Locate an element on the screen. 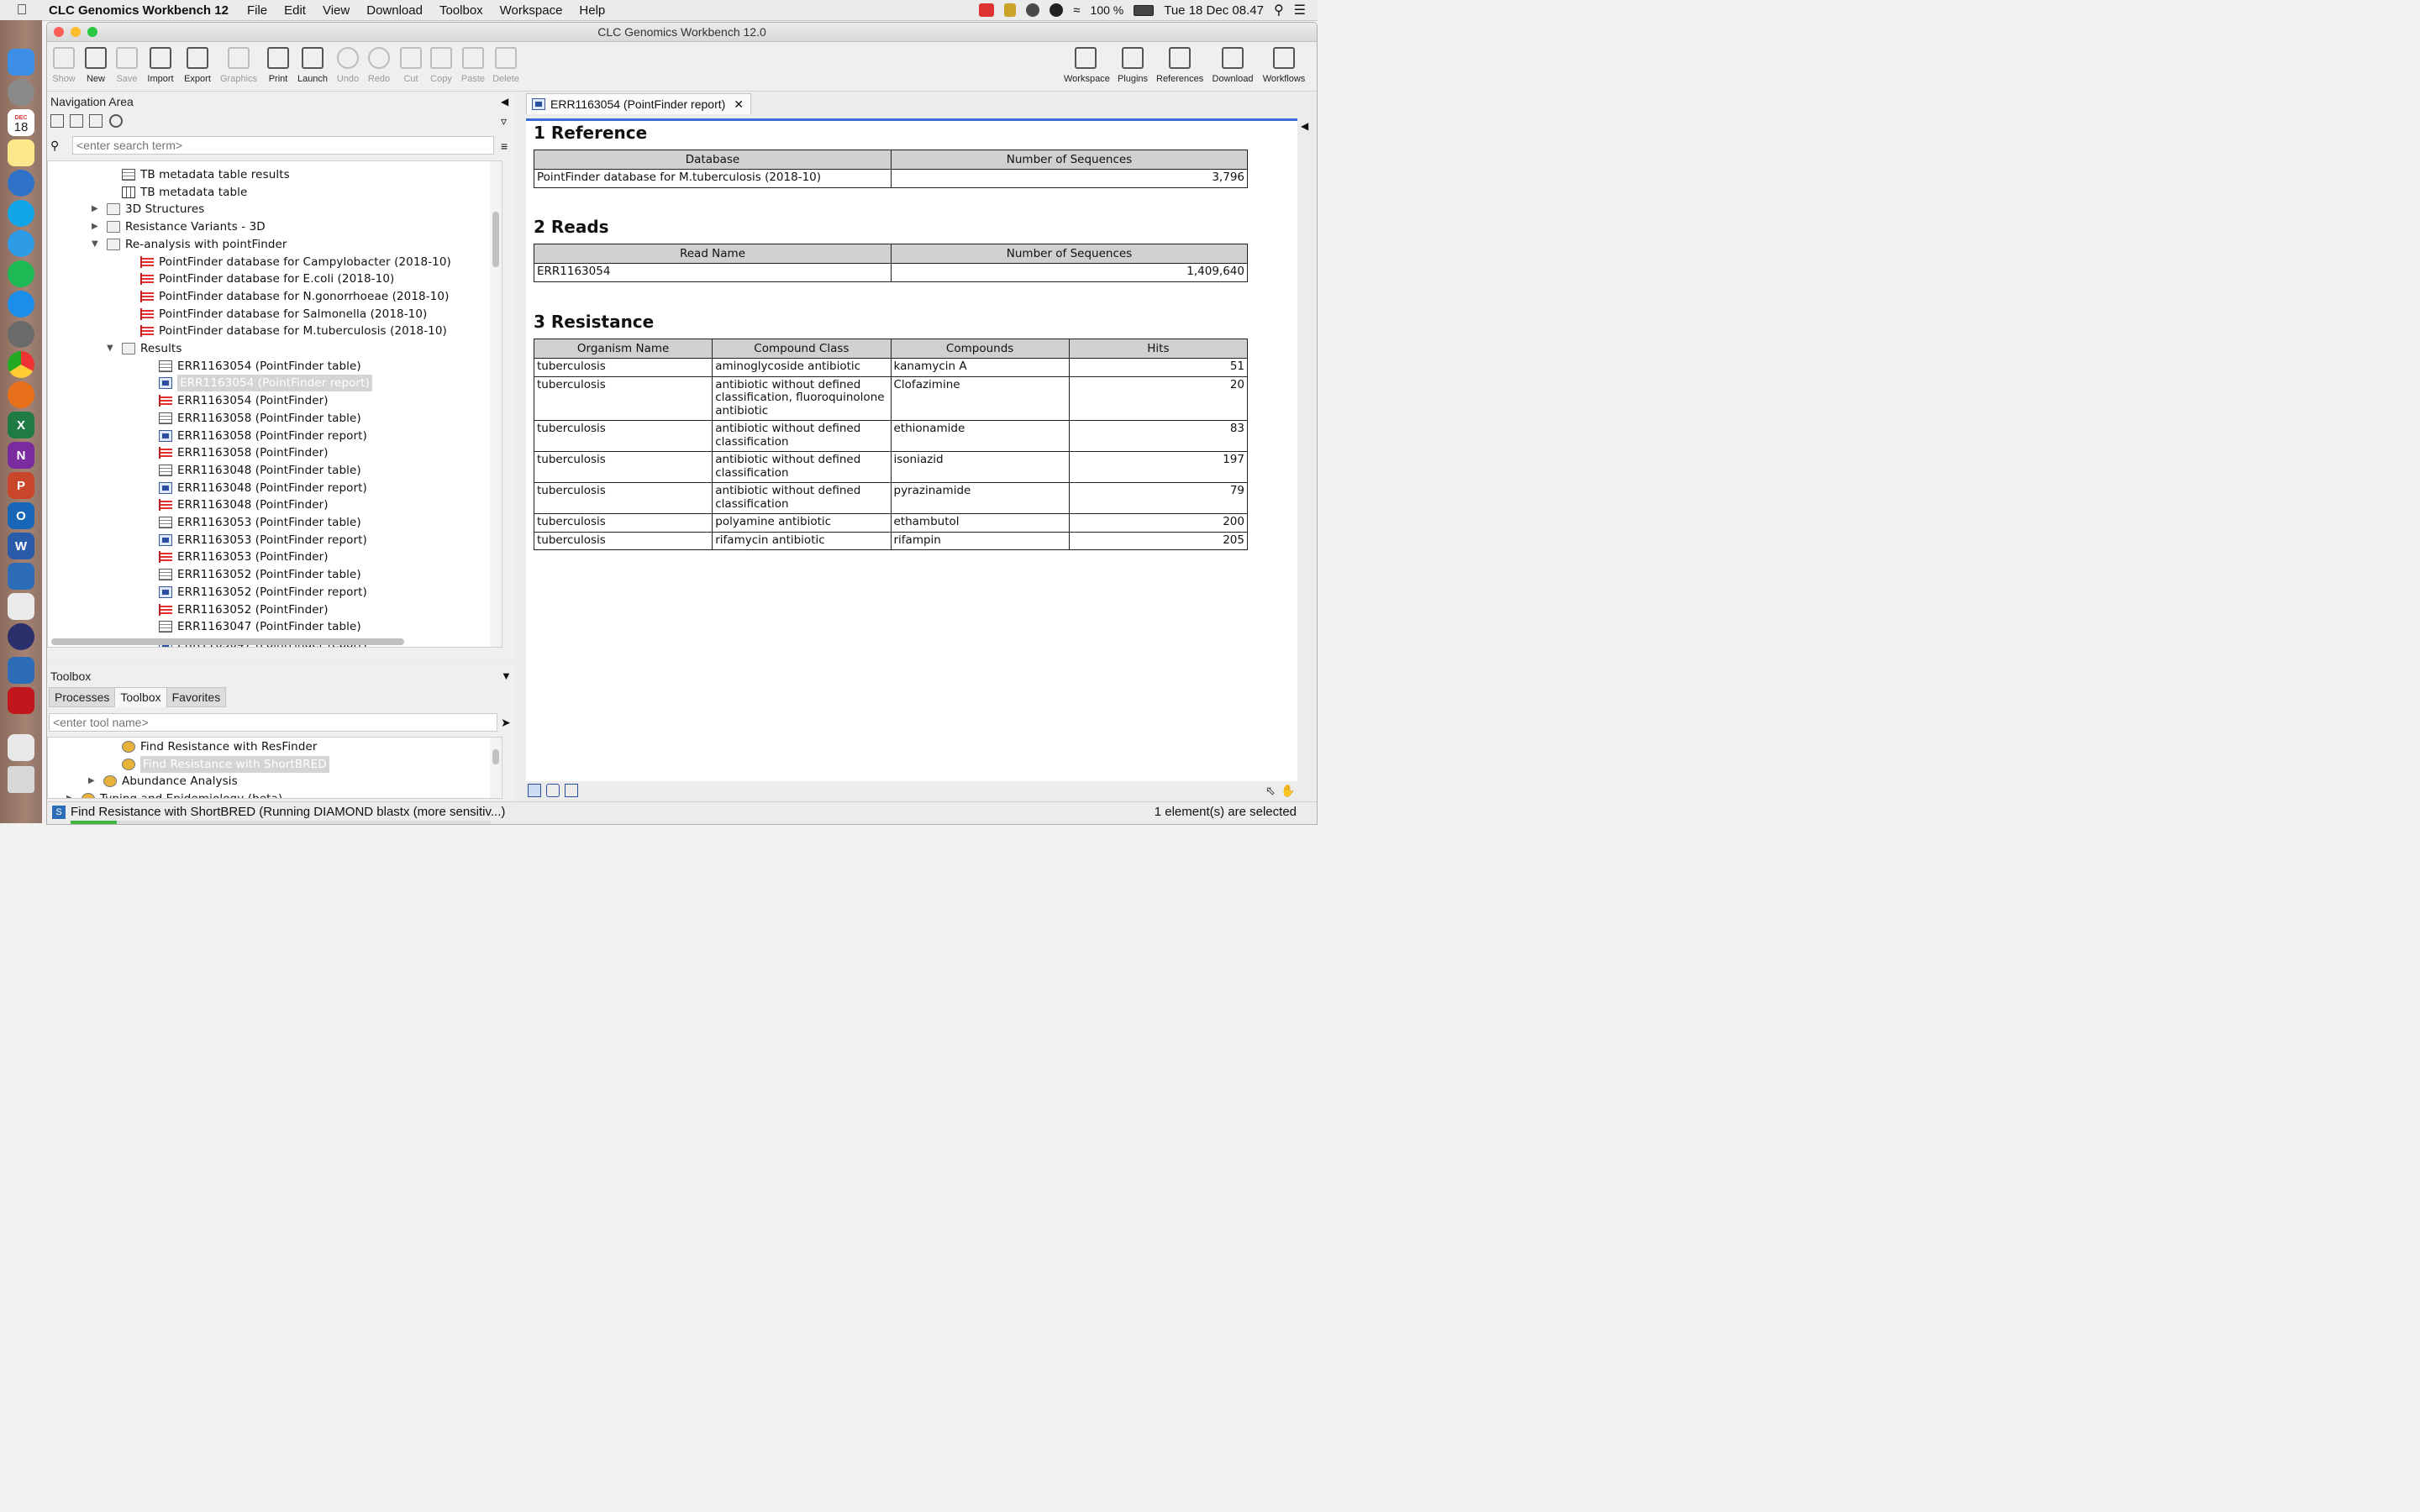  collapse-panel-icon: ◀ is located at coordinates (508, 102).